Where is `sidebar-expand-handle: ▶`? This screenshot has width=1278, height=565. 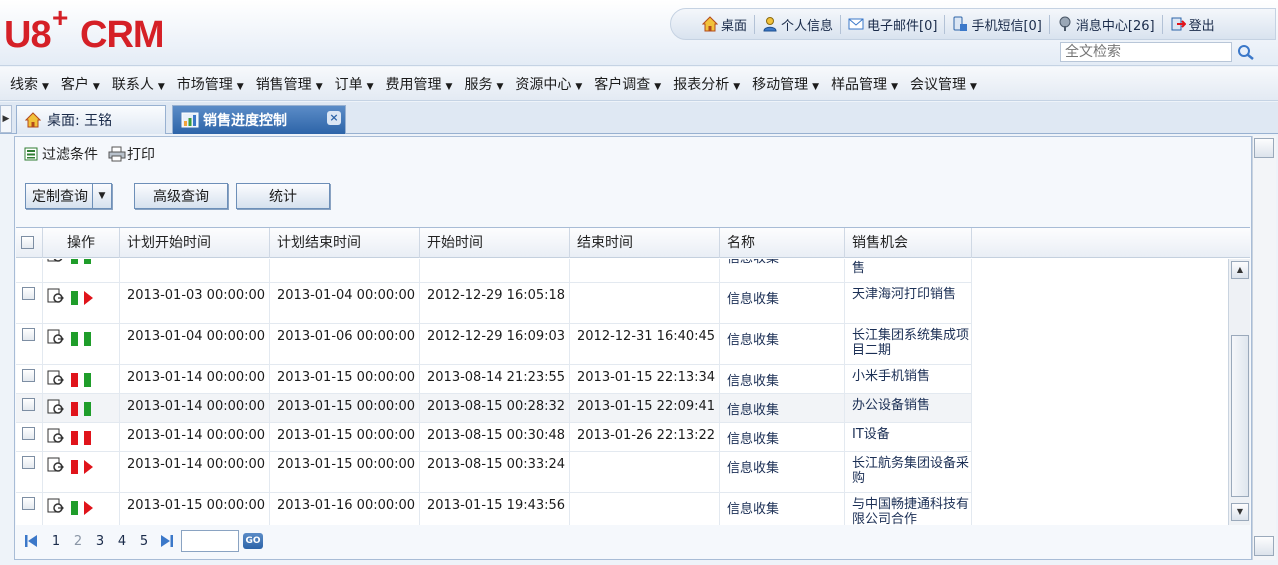
sidebar-expand-handle: ▶ is located at coordinates (6, 119).